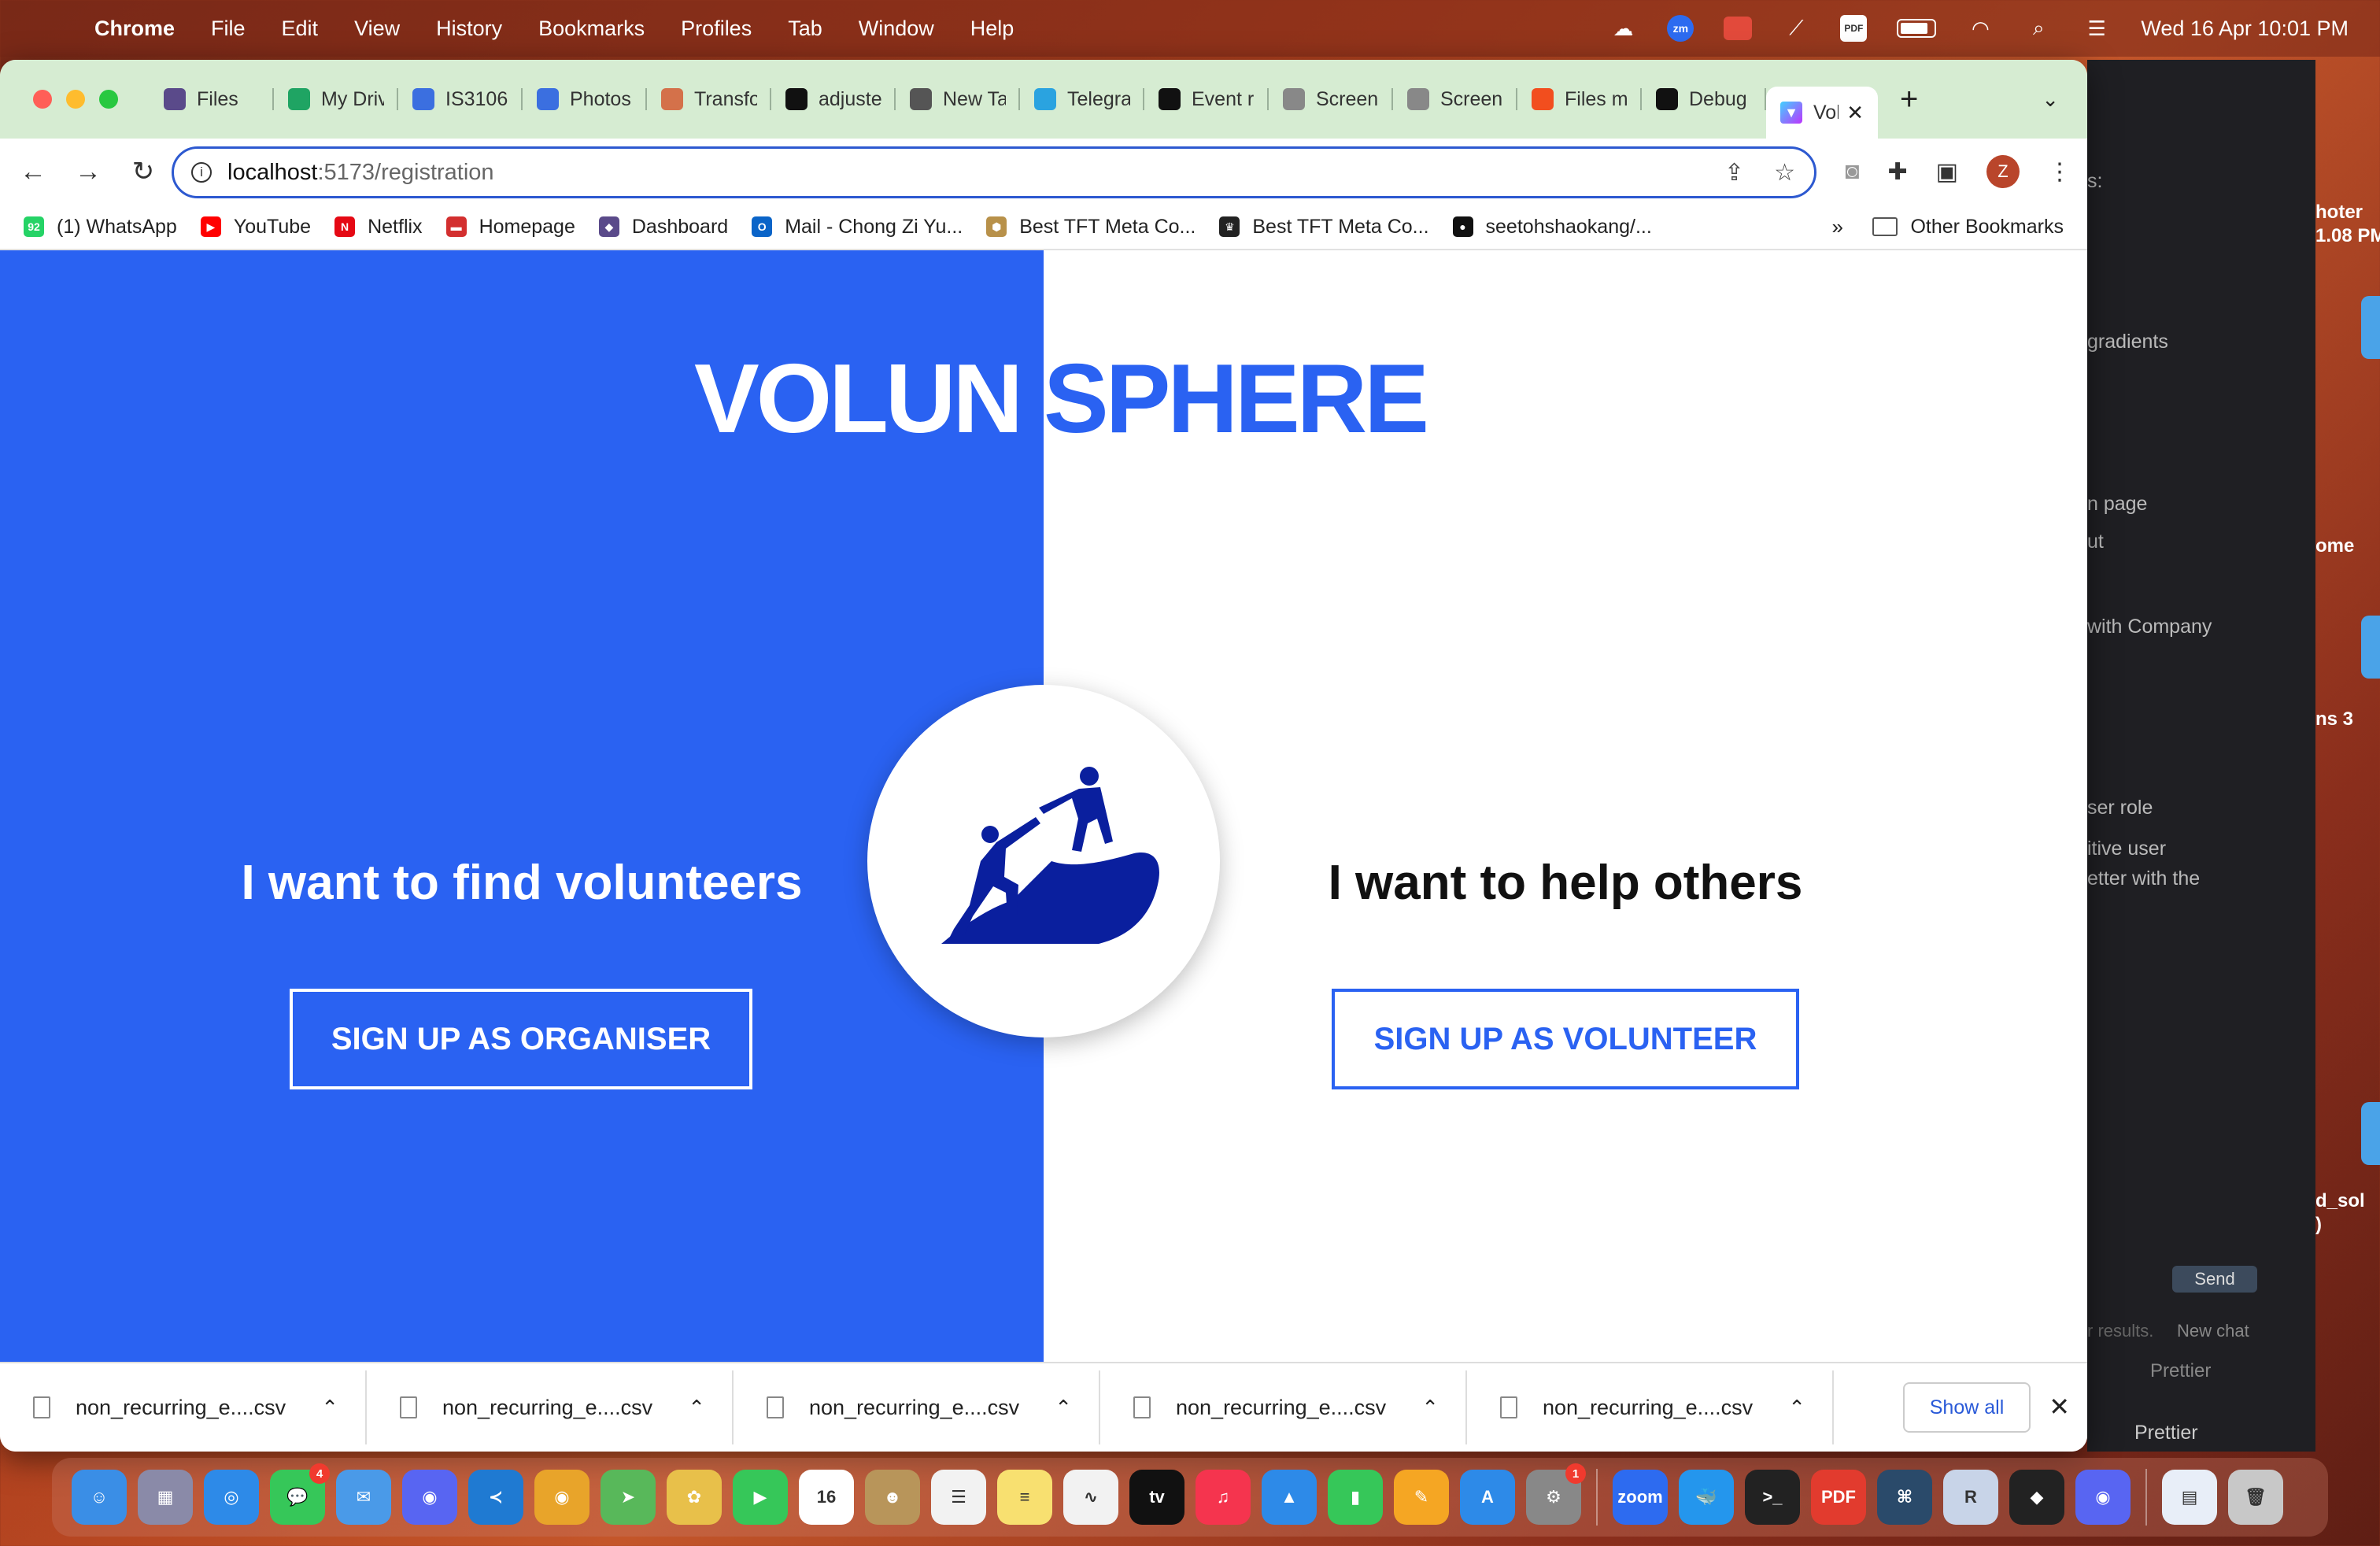  Describe the element at coordinates (896, 29) in the screenshot. I see `menu-window: Window` at that location.